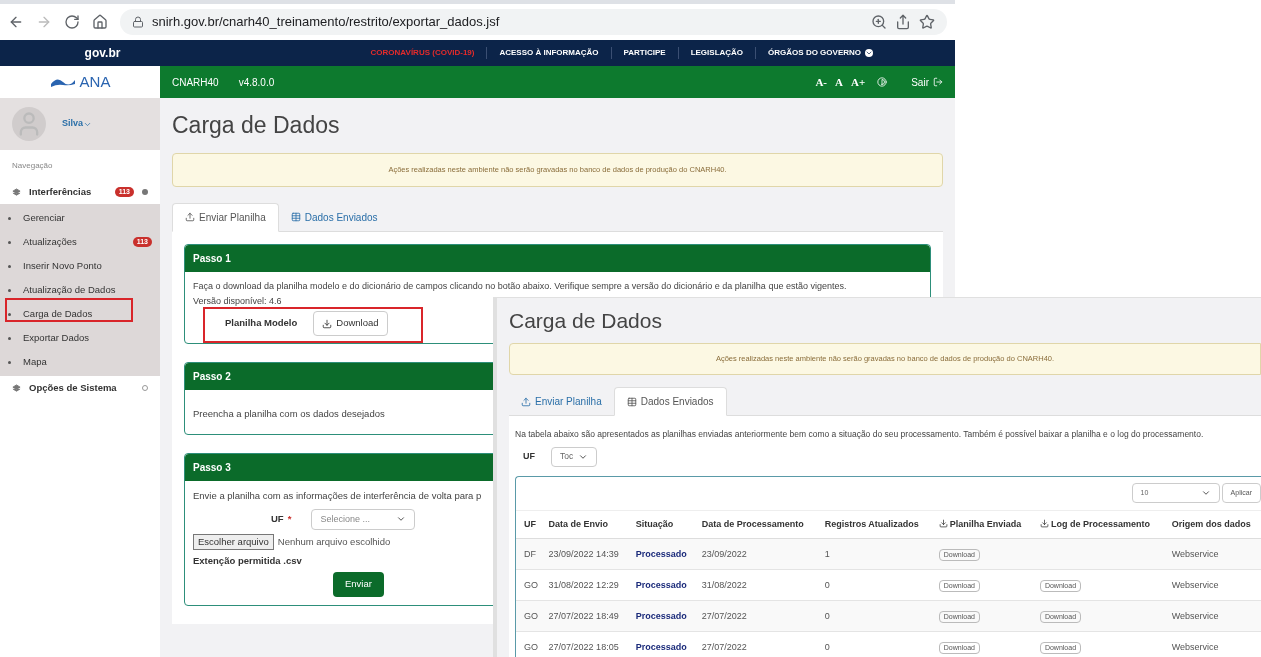 This screenshot has height=657, width=1261. What do you see at coordinates (528, 554) in the screenshot?
I see `table-cell: DF` at bounding box center [528, 554].